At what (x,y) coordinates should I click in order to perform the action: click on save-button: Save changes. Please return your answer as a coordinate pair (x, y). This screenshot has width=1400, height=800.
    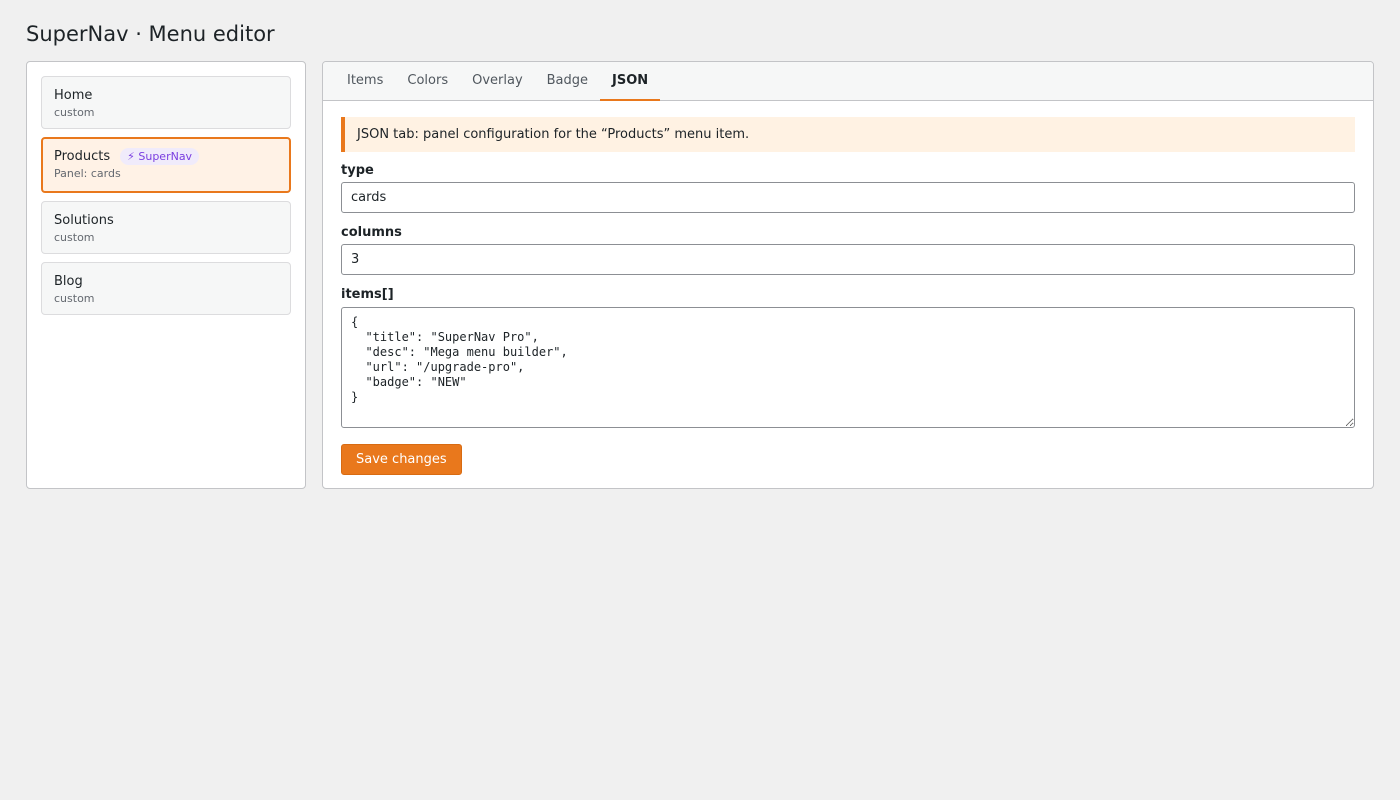
    Looking at the image, I should click on (401, 459).